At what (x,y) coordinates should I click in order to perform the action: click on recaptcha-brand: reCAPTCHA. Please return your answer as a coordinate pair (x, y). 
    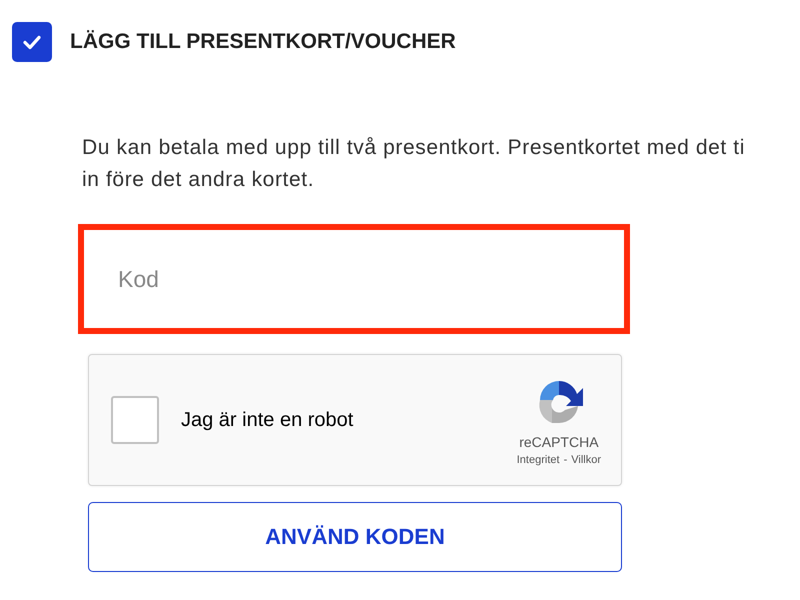
    Looking at the image, I should click on (559, 442).